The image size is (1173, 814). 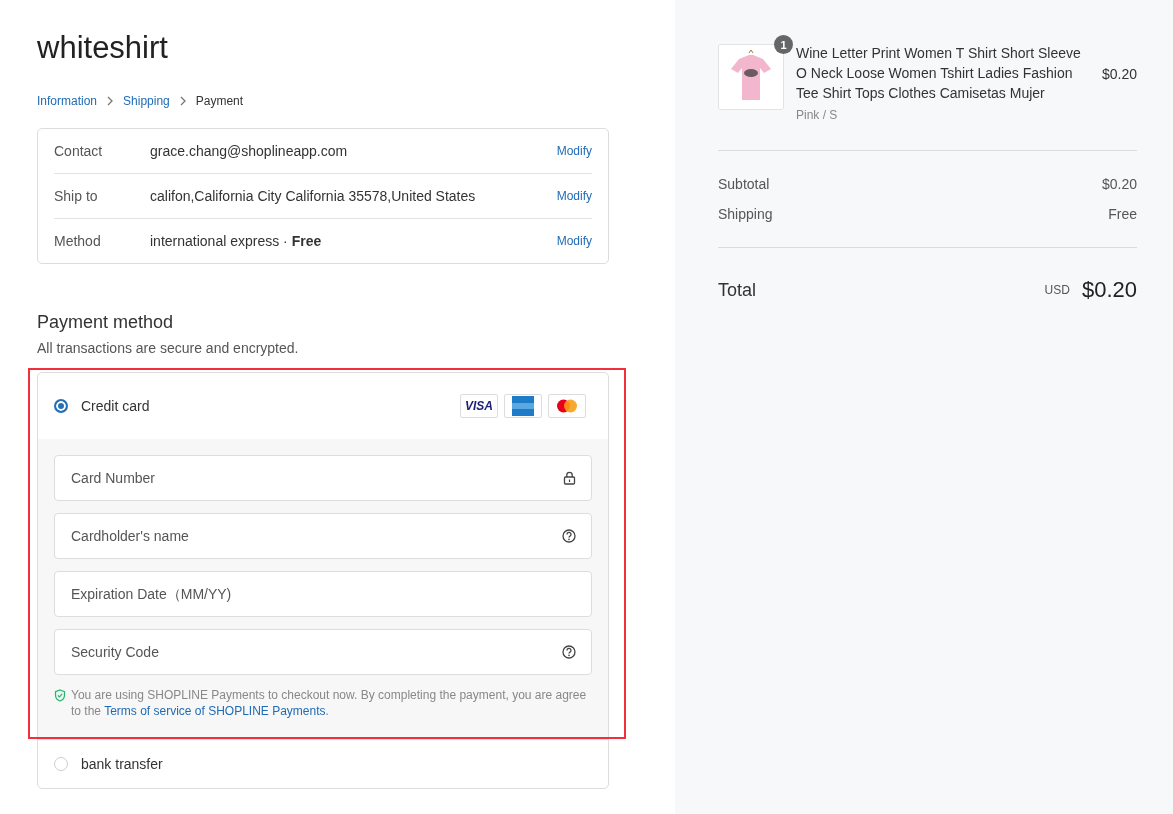 What do you see at coordinates (323, 536) in the screenshot?
I see `input-field: Cardholder's name` at bounding box center [323, 536].